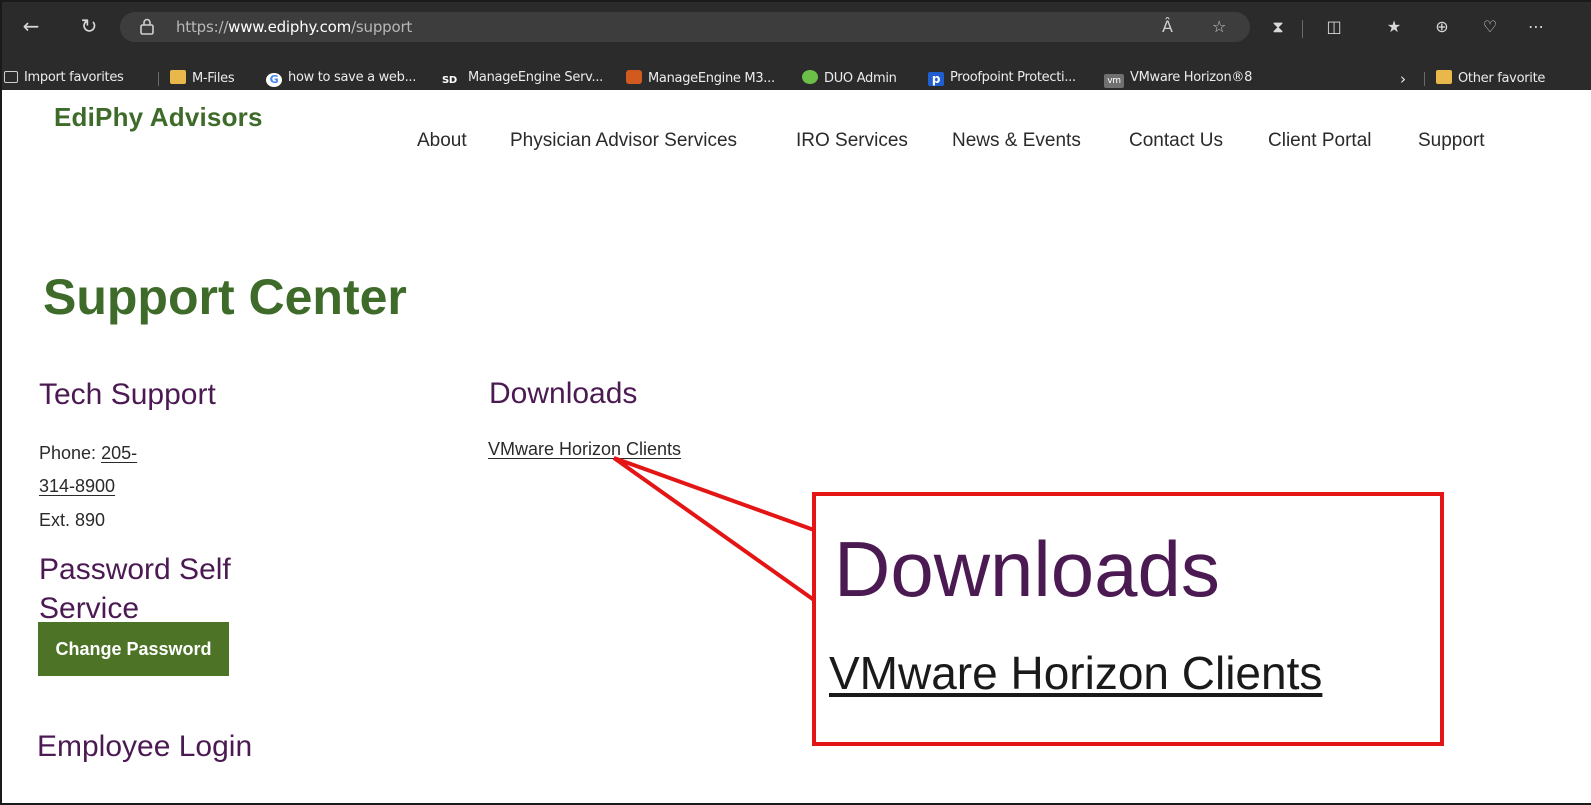  I want to click on change-password-button: Change Password, so click(133, 649).